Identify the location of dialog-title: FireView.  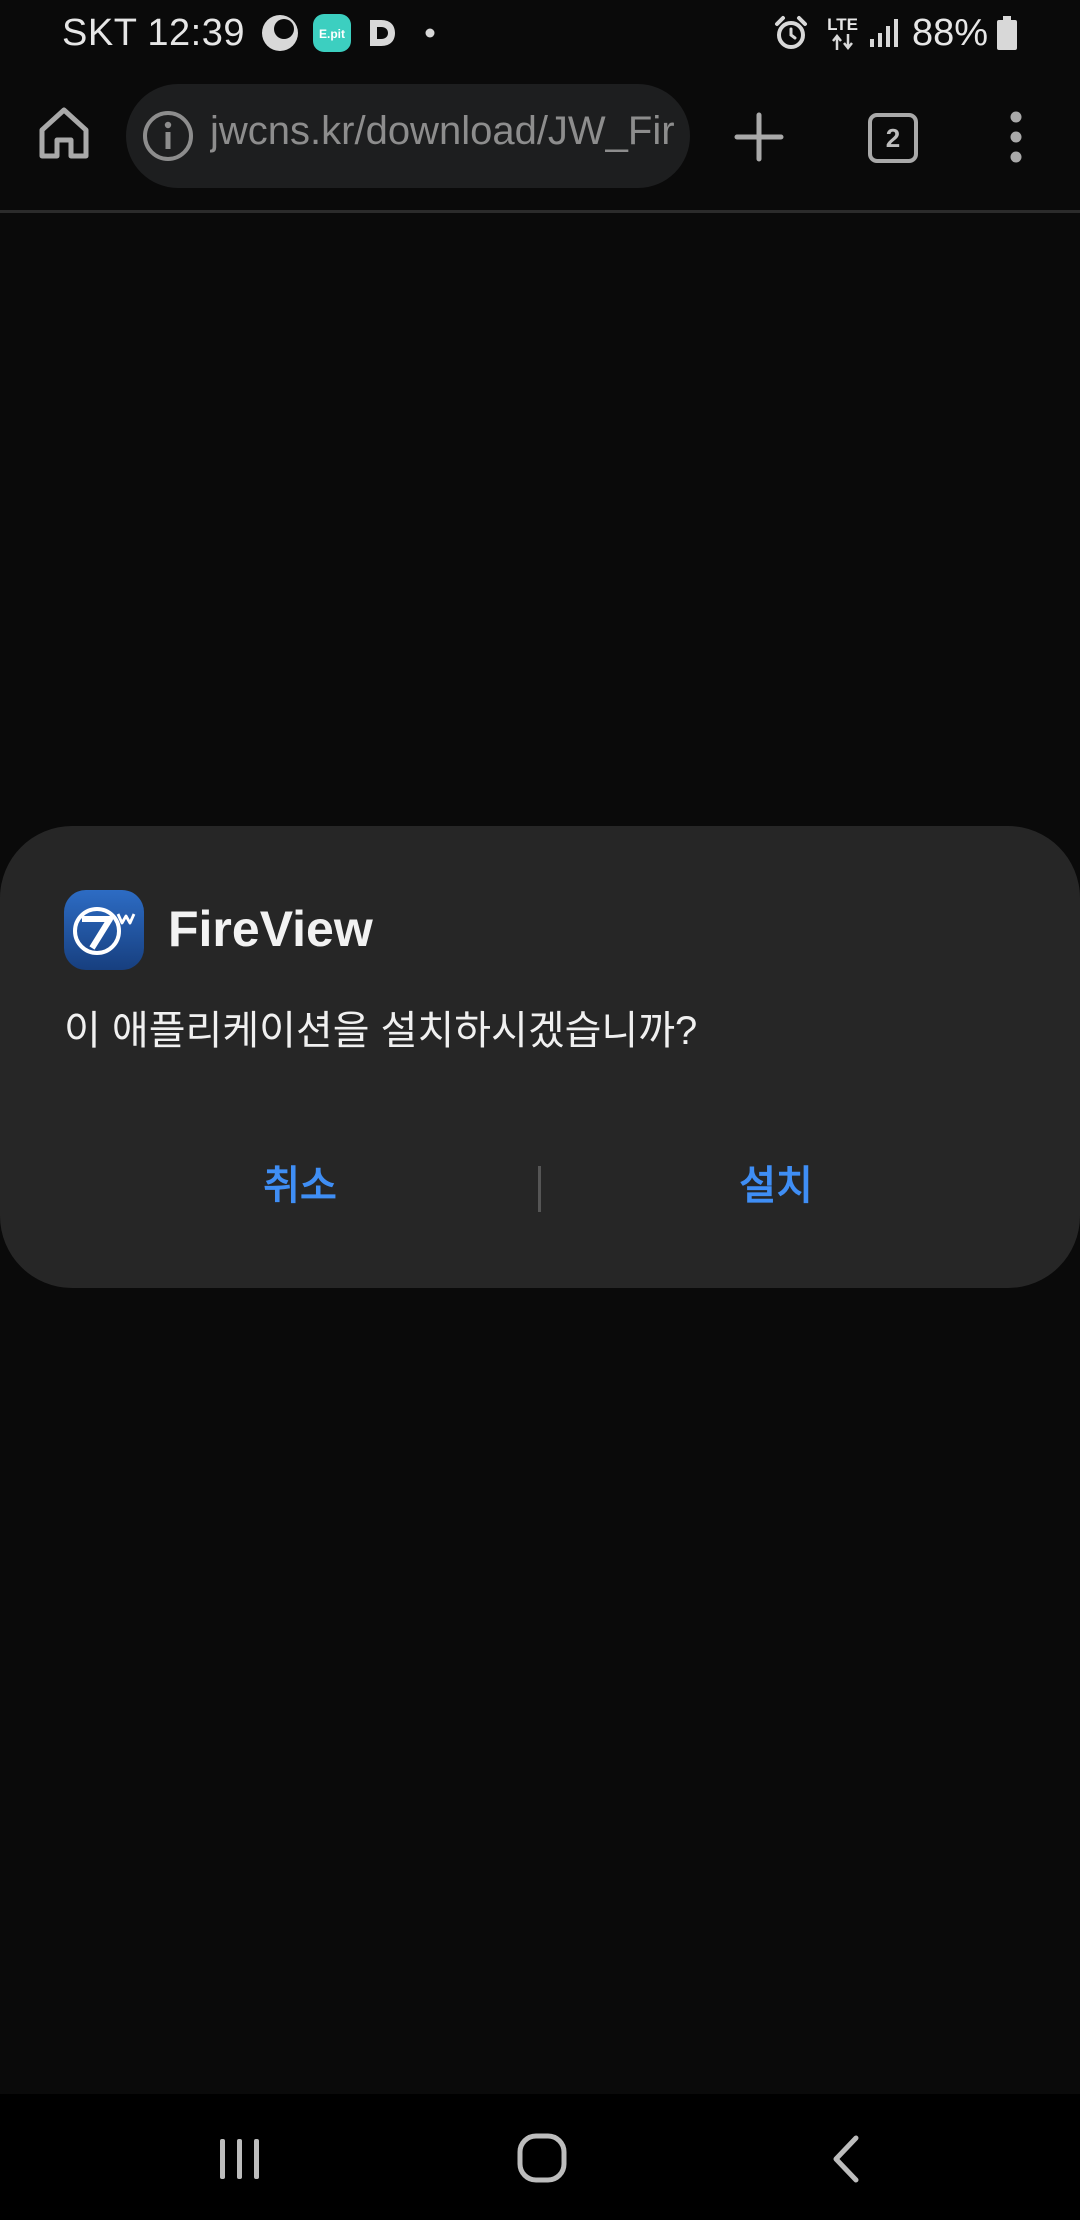
(270, 929).